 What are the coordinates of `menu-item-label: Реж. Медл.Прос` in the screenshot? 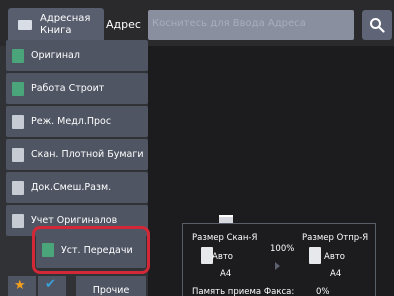 It's located at (71, 121).